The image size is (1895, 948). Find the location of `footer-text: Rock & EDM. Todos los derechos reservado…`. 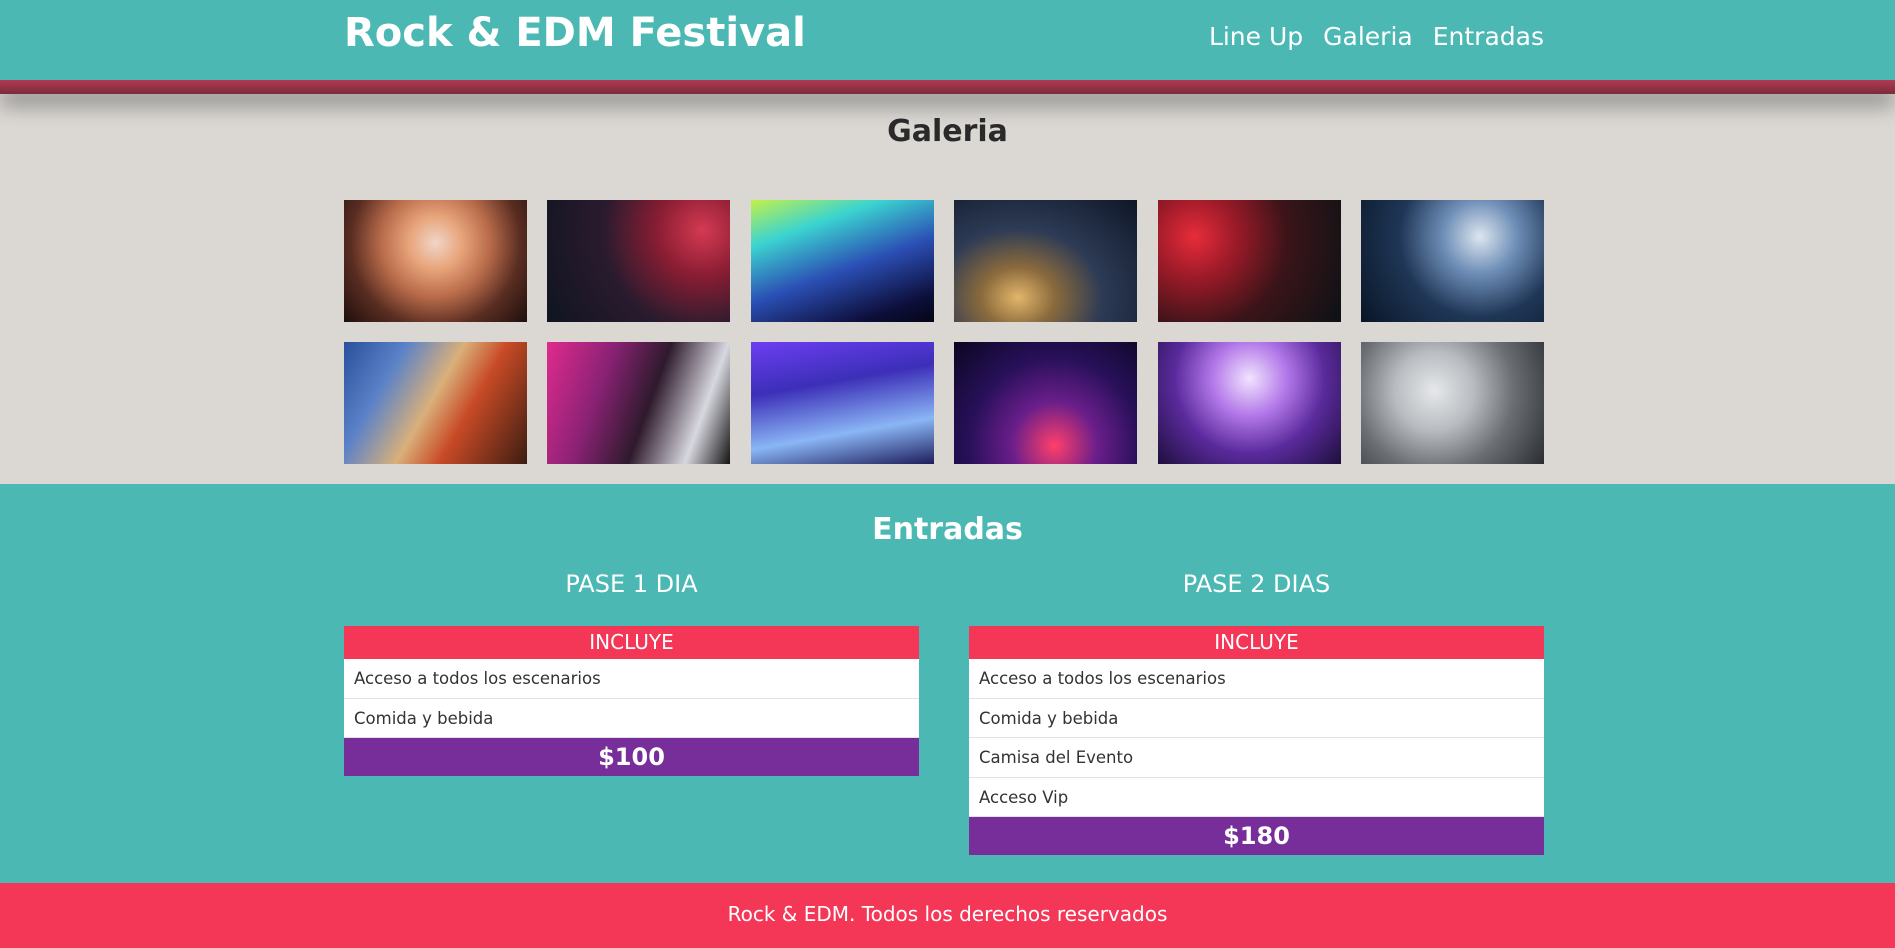

footer-text: Rock & EDM. Todos los derechos reservado… is located at coordinates (947, 914).